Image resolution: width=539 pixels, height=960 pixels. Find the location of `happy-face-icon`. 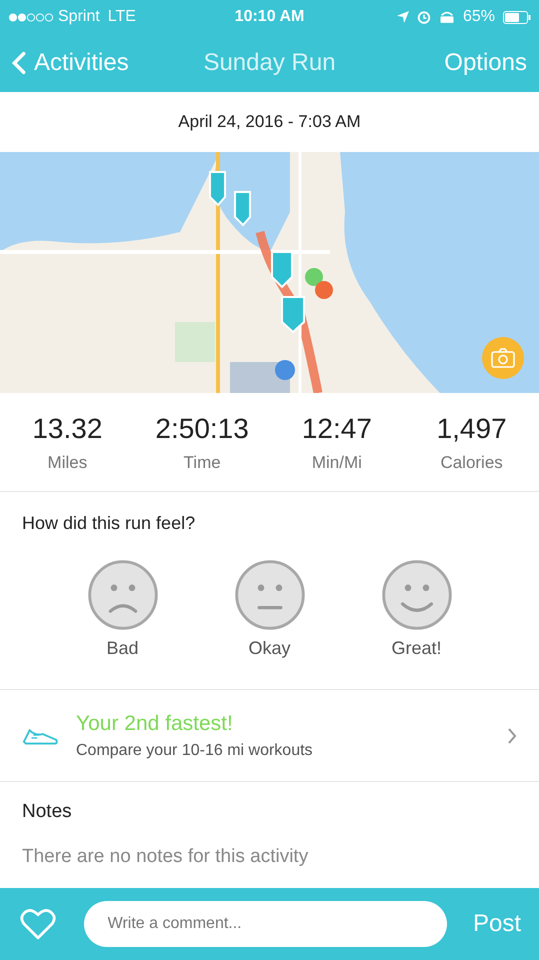

happy-face-icon is located at coordinates (416, 595).